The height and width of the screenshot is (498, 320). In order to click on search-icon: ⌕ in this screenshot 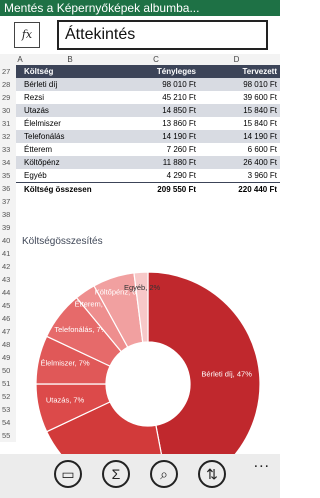, I will do `click(164, 474)`.